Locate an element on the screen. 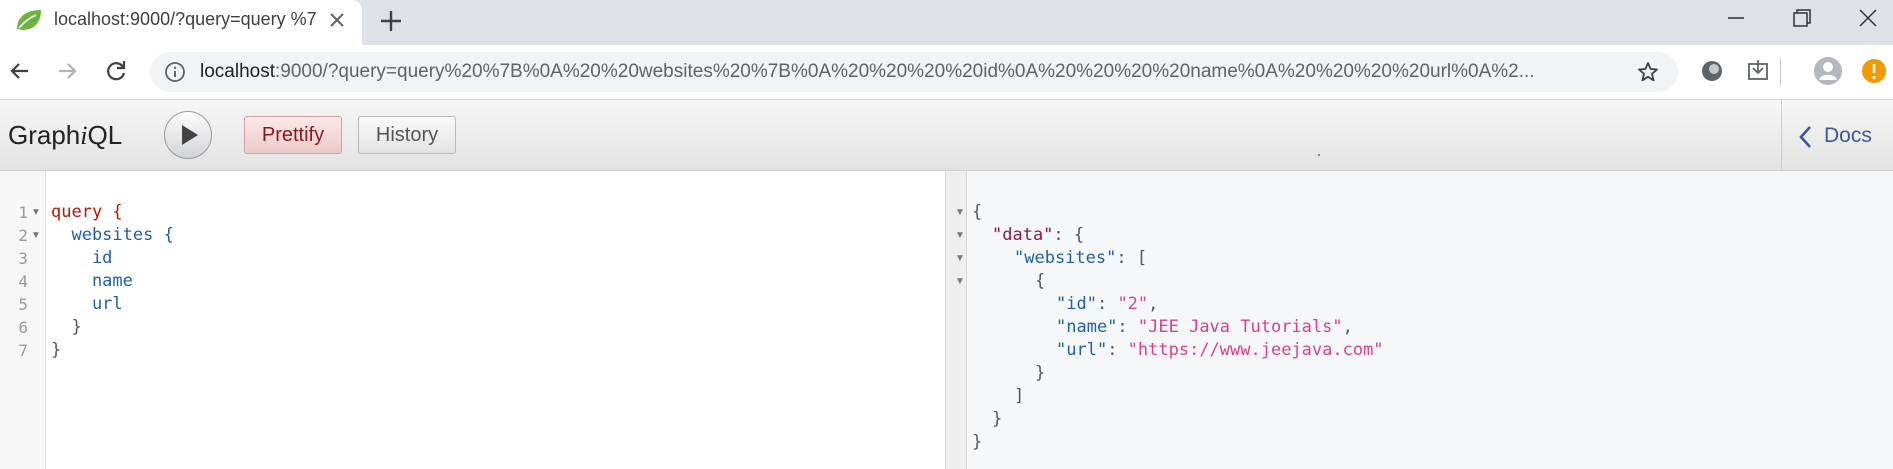  execute-query-button is located at coordinates (188, 135).